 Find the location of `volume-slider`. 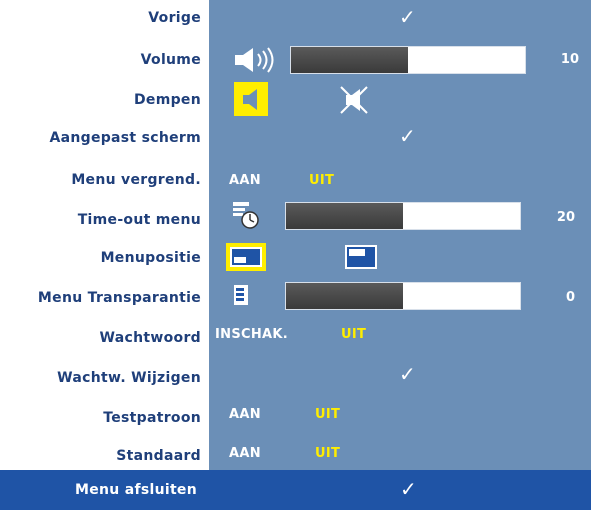

volume-slider is located at coordinates (408, 60).